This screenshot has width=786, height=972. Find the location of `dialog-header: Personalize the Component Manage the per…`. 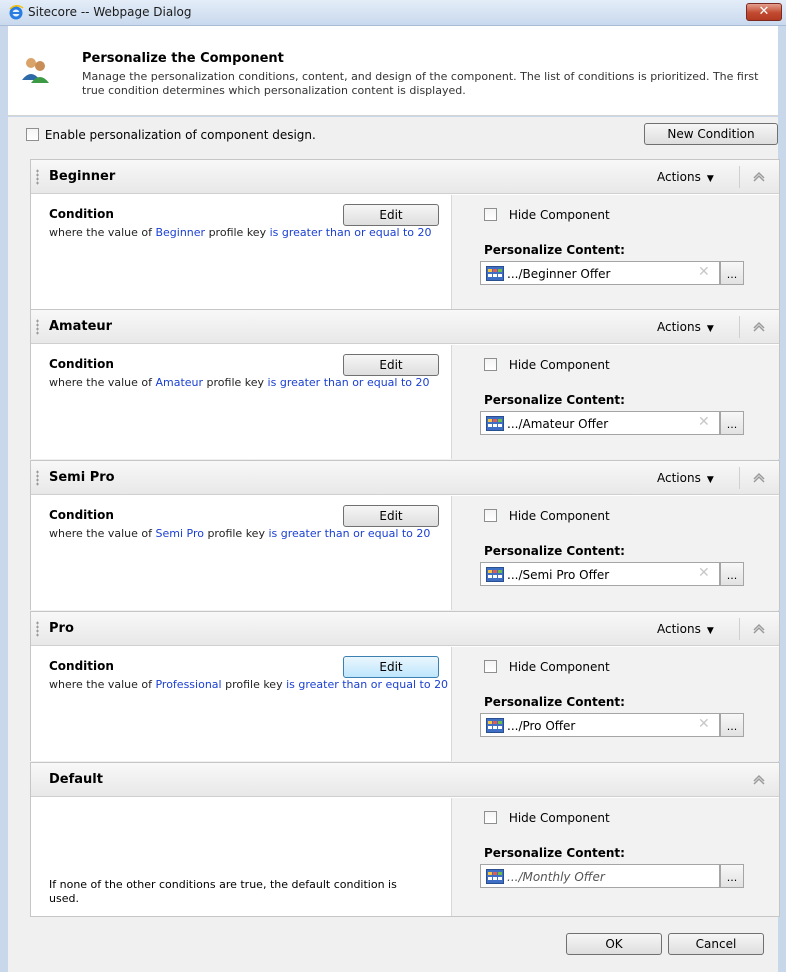

dialog-header: Personalize the Component Manage the per… is located at coordinates (393, 71).